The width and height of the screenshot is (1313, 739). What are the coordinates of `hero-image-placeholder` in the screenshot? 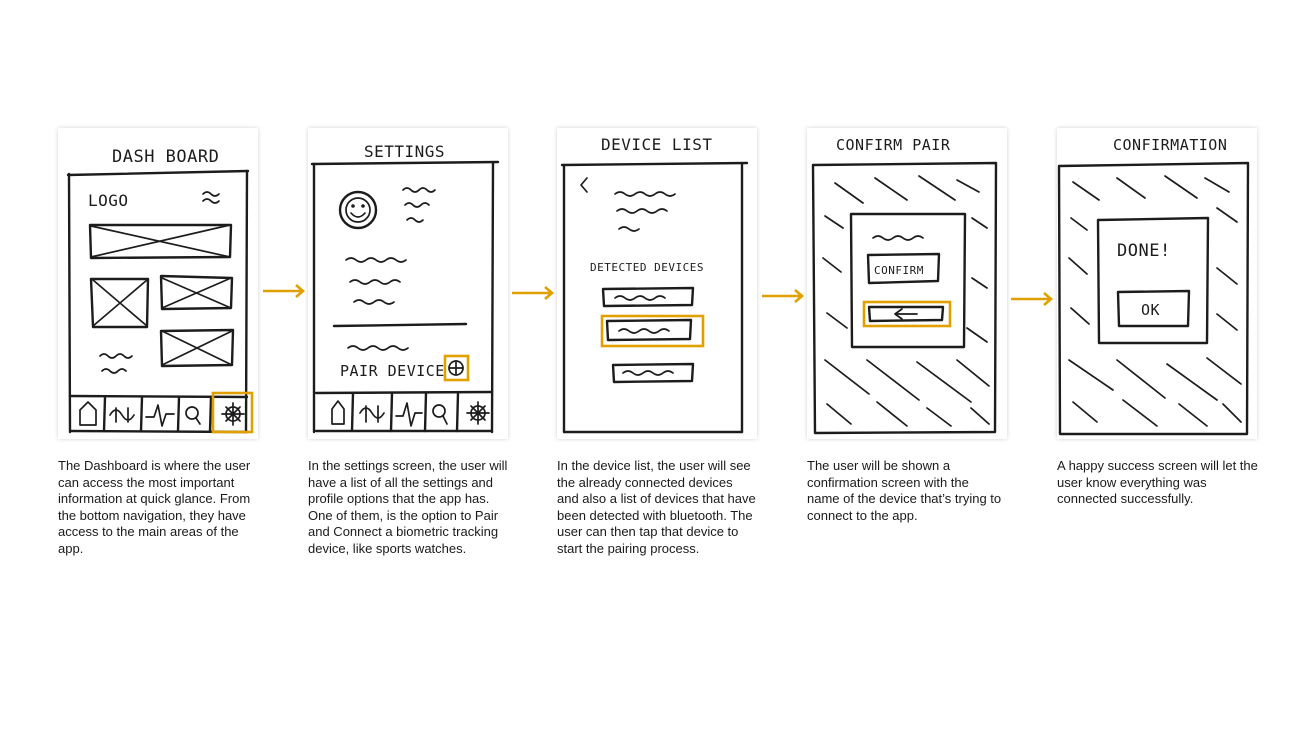 It's located at (160, 241).